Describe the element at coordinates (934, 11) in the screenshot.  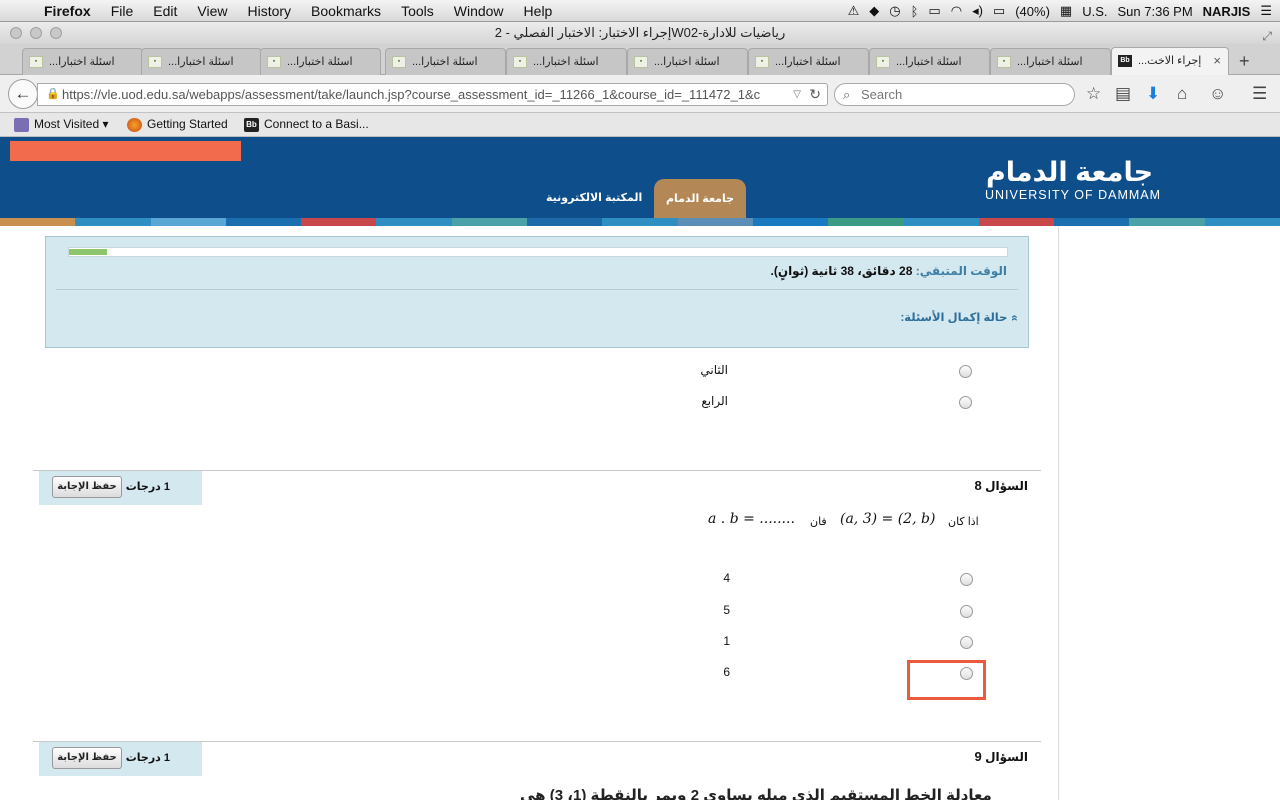
I see `display-icon: ▭` at that location.